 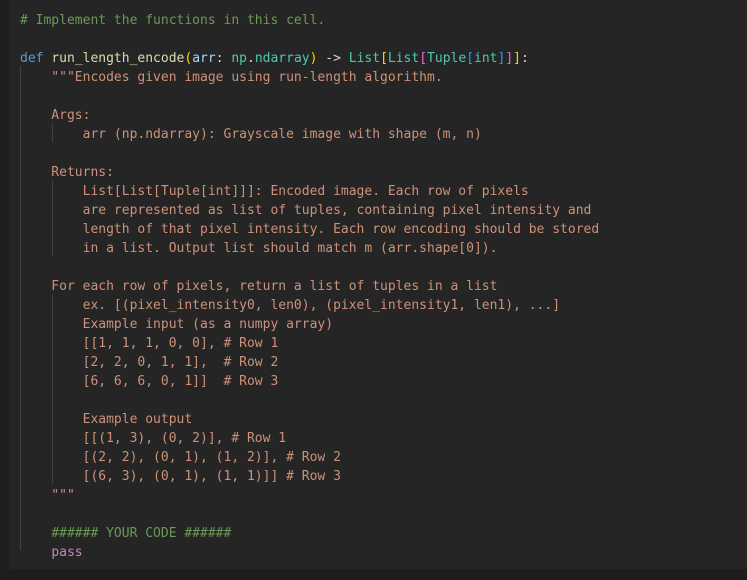 I want to click on param-type-module: np, so click(x=239, y=58).